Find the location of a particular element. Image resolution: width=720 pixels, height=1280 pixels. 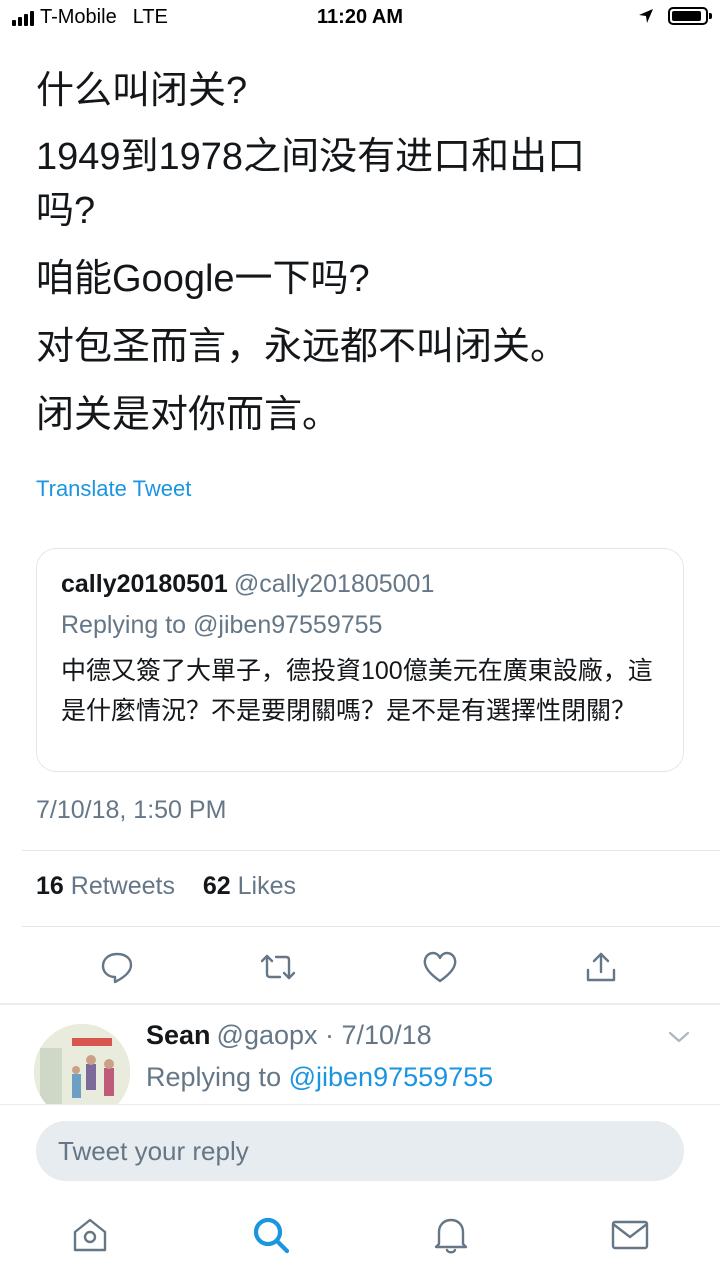

tweet-line: 什么叫闭关? is located at coordinates (142, 91).